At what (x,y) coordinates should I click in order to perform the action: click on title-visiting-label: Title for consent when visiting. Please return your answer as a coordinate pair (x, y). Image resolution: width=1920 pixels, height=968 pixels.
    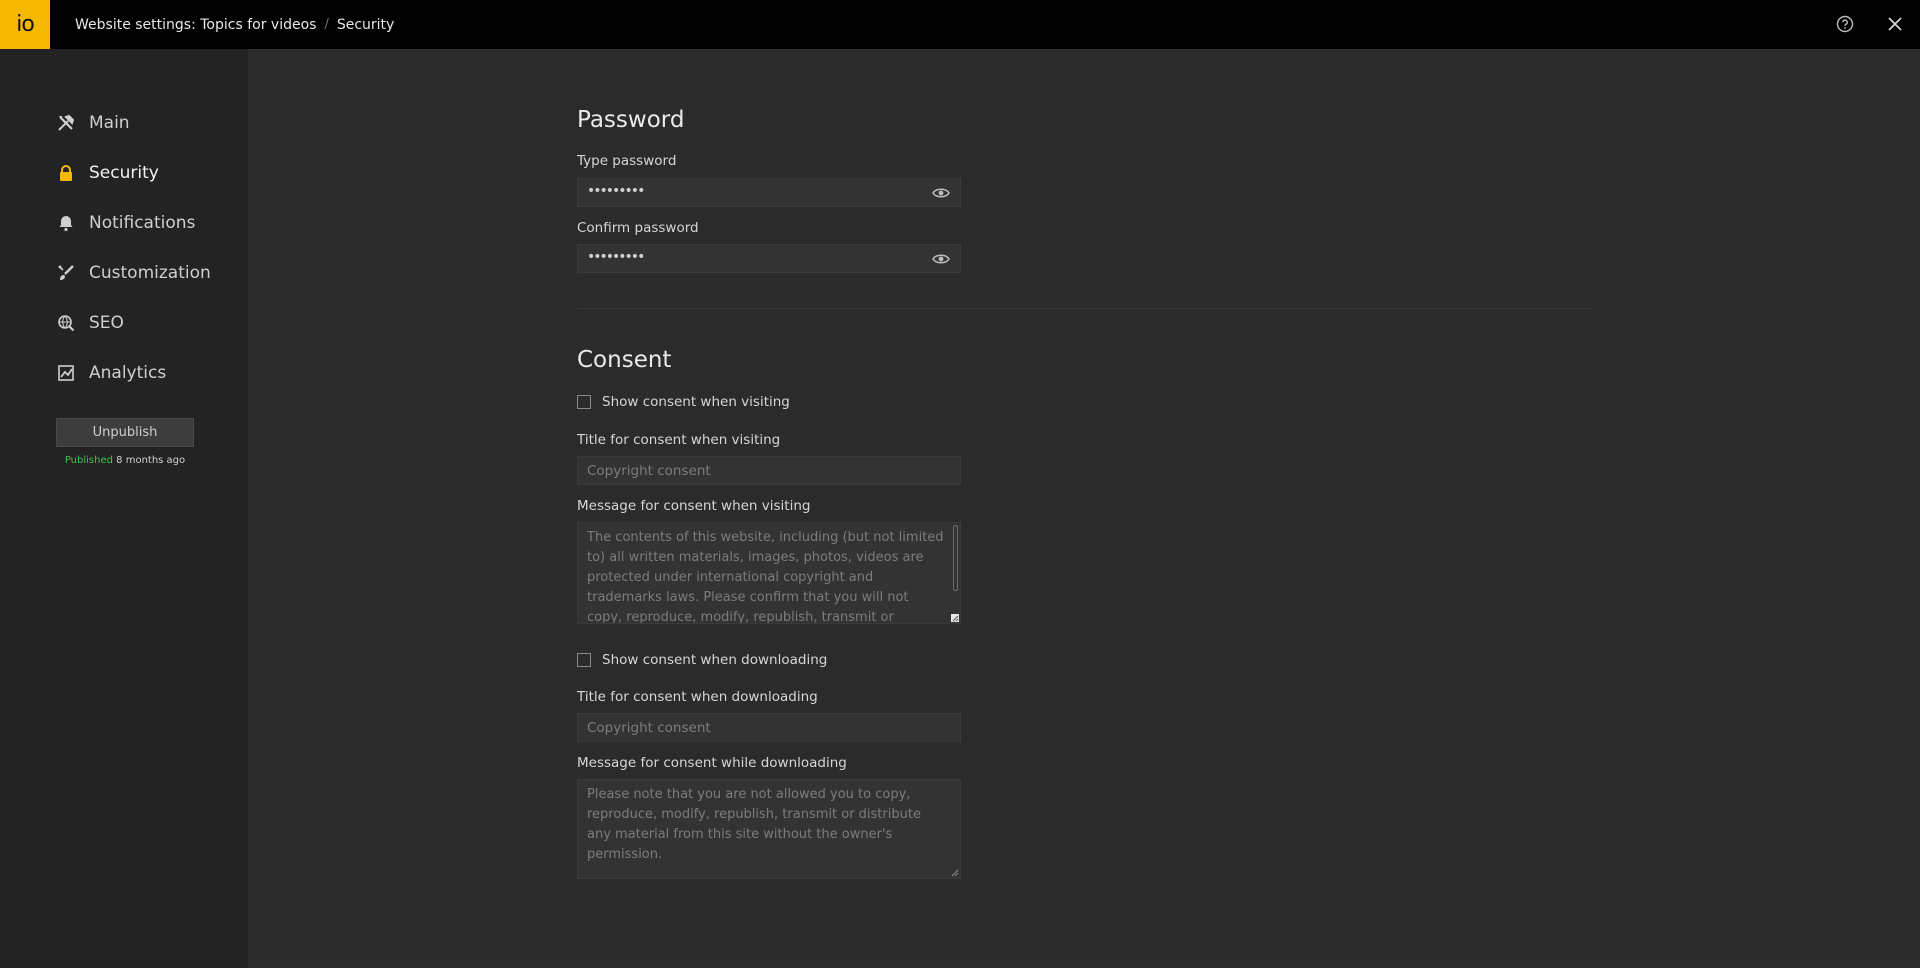
    Looking at the image, I should click on (679, 440).